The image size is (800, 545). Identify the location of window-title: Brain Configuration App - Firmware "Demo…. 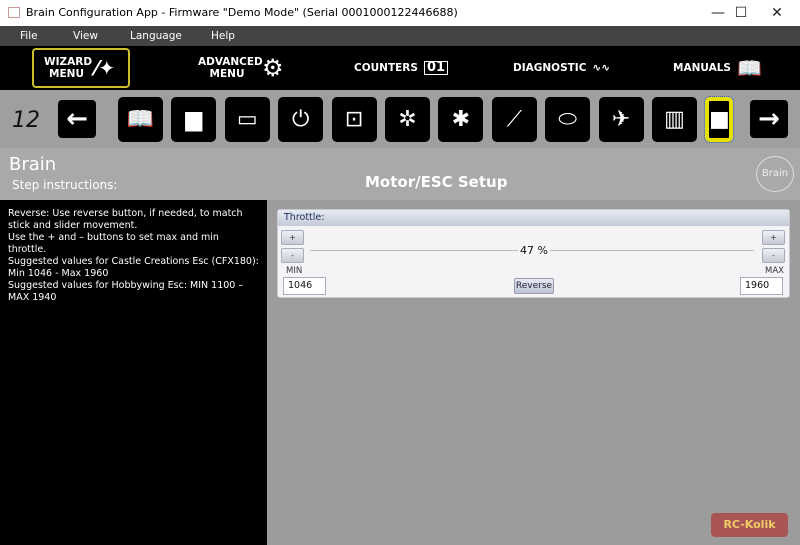
(242, 12).